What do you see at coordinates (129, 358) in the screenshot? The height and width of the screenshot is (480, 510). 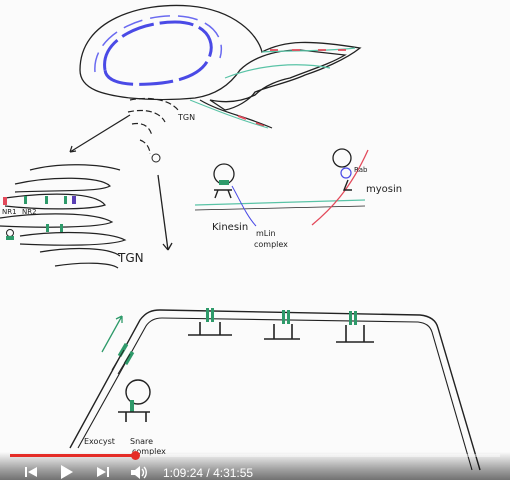 I see `fusion-site-b` at bounding box center [129, 358].